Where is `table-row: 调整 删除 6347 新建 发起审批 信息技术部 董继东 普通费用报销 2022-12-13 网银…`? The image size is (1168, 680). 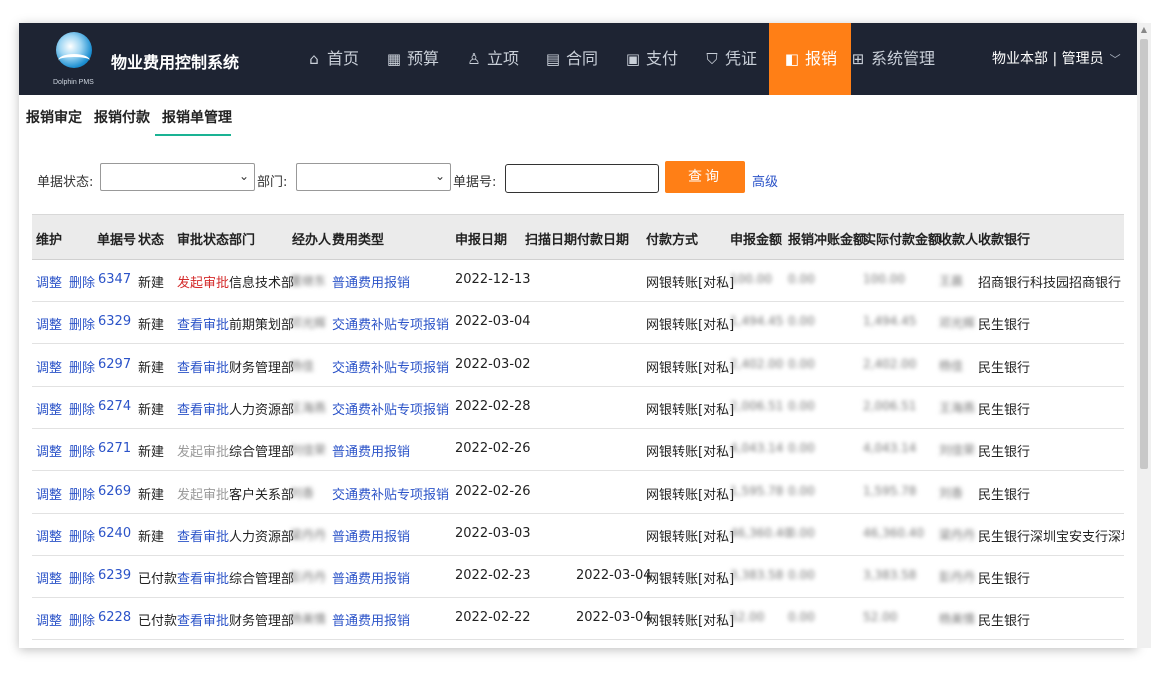
table-row: 调整 删除 6347 新建 发起审批 信息技术部 董继东 普通费用报销 2022-12-13 网银… is located at coordinates (578, 281).